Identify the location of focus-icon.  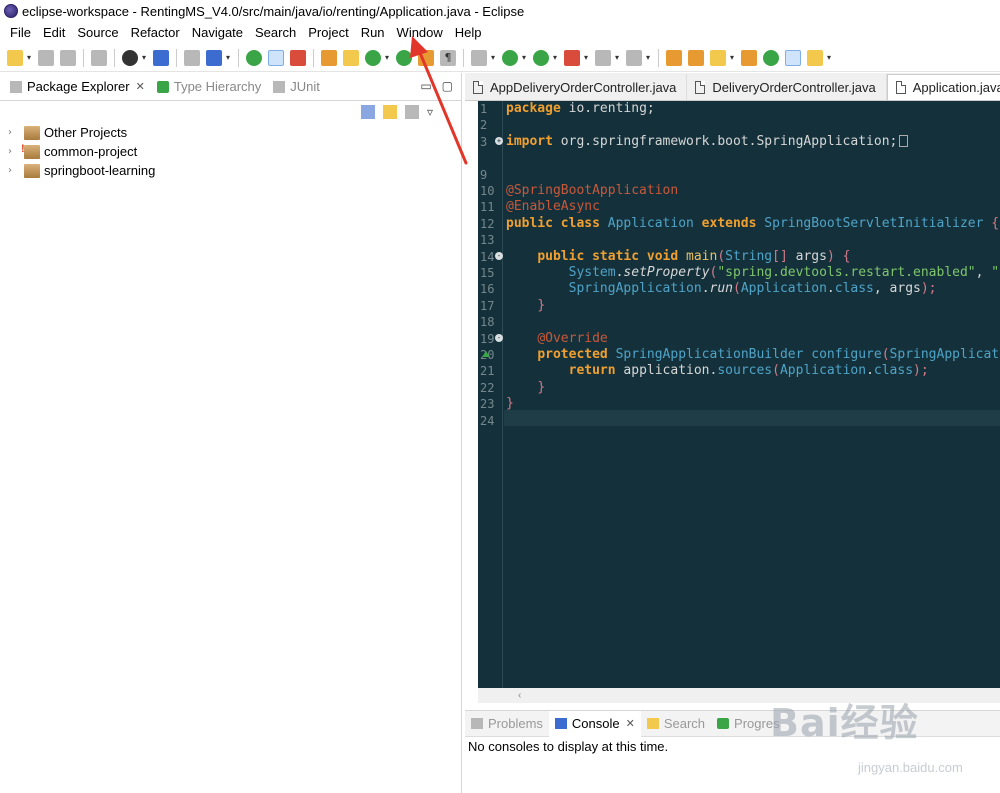
(412, 112).